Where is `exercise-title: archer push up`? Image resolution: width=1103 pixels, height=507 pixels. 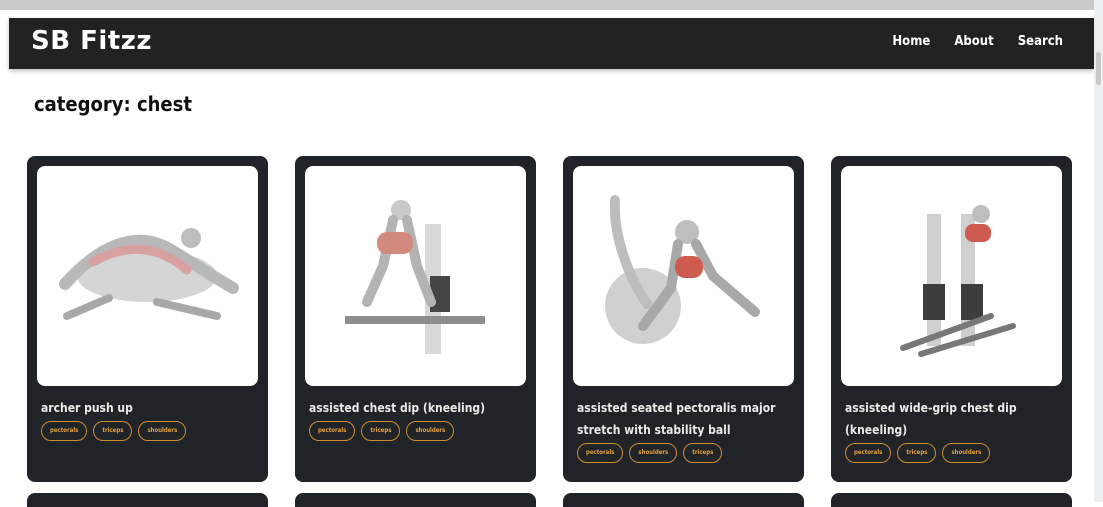
exercise-title: archer push up is located at coordinates (148, 408).